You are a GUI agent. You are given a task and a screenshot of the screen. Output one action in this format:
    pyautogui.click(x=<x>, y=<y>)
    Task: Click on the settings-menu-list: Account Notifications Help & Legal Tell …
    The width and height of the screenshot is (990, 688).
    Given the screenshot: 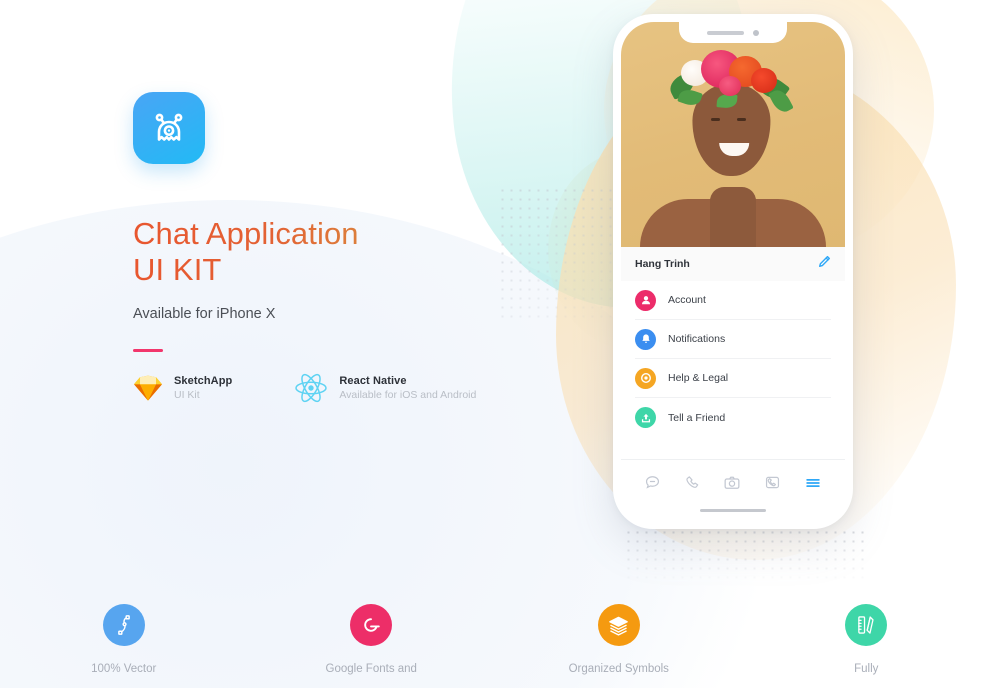 What is the action you would take?
    pyautogui.click(x=733, y=359)
    